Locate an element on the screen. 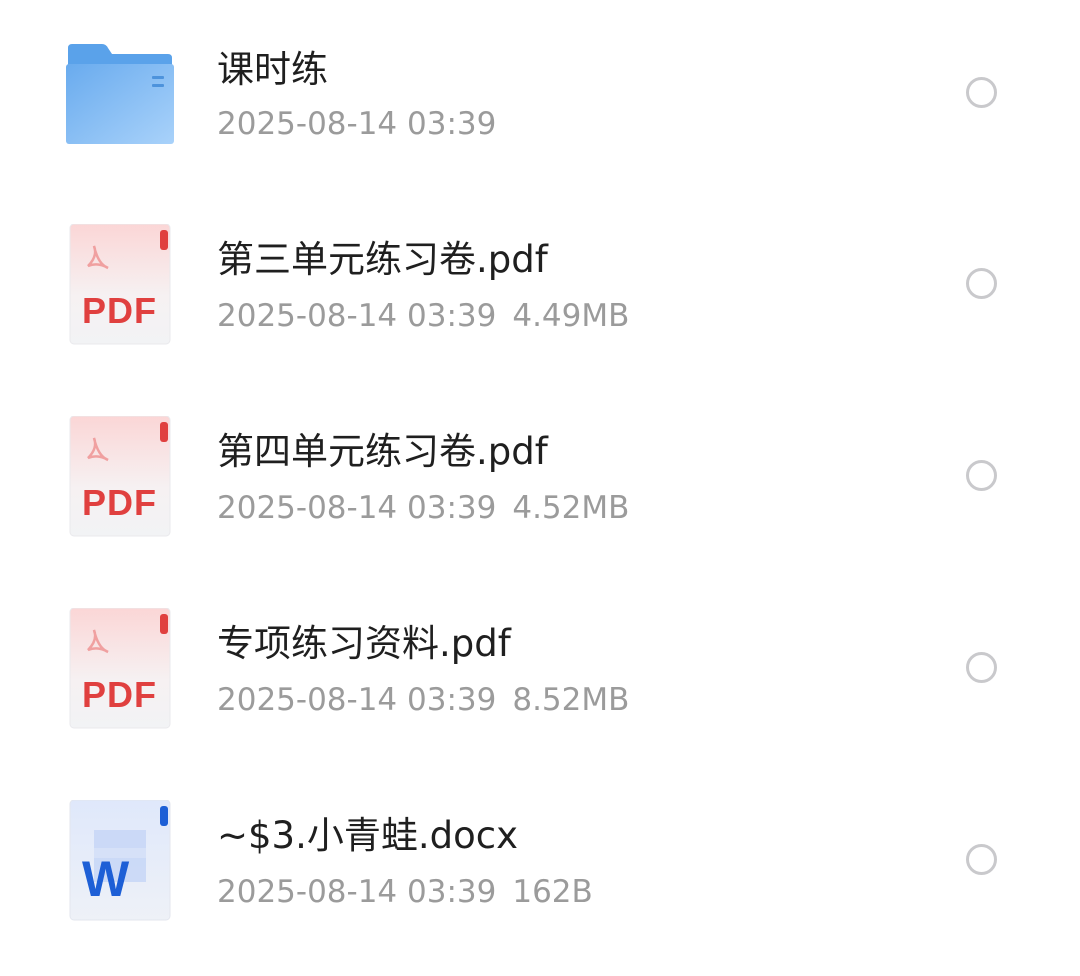 This screenshot has height=976, width=1080. word-icon-label: W is located at coordinates (106, 879).